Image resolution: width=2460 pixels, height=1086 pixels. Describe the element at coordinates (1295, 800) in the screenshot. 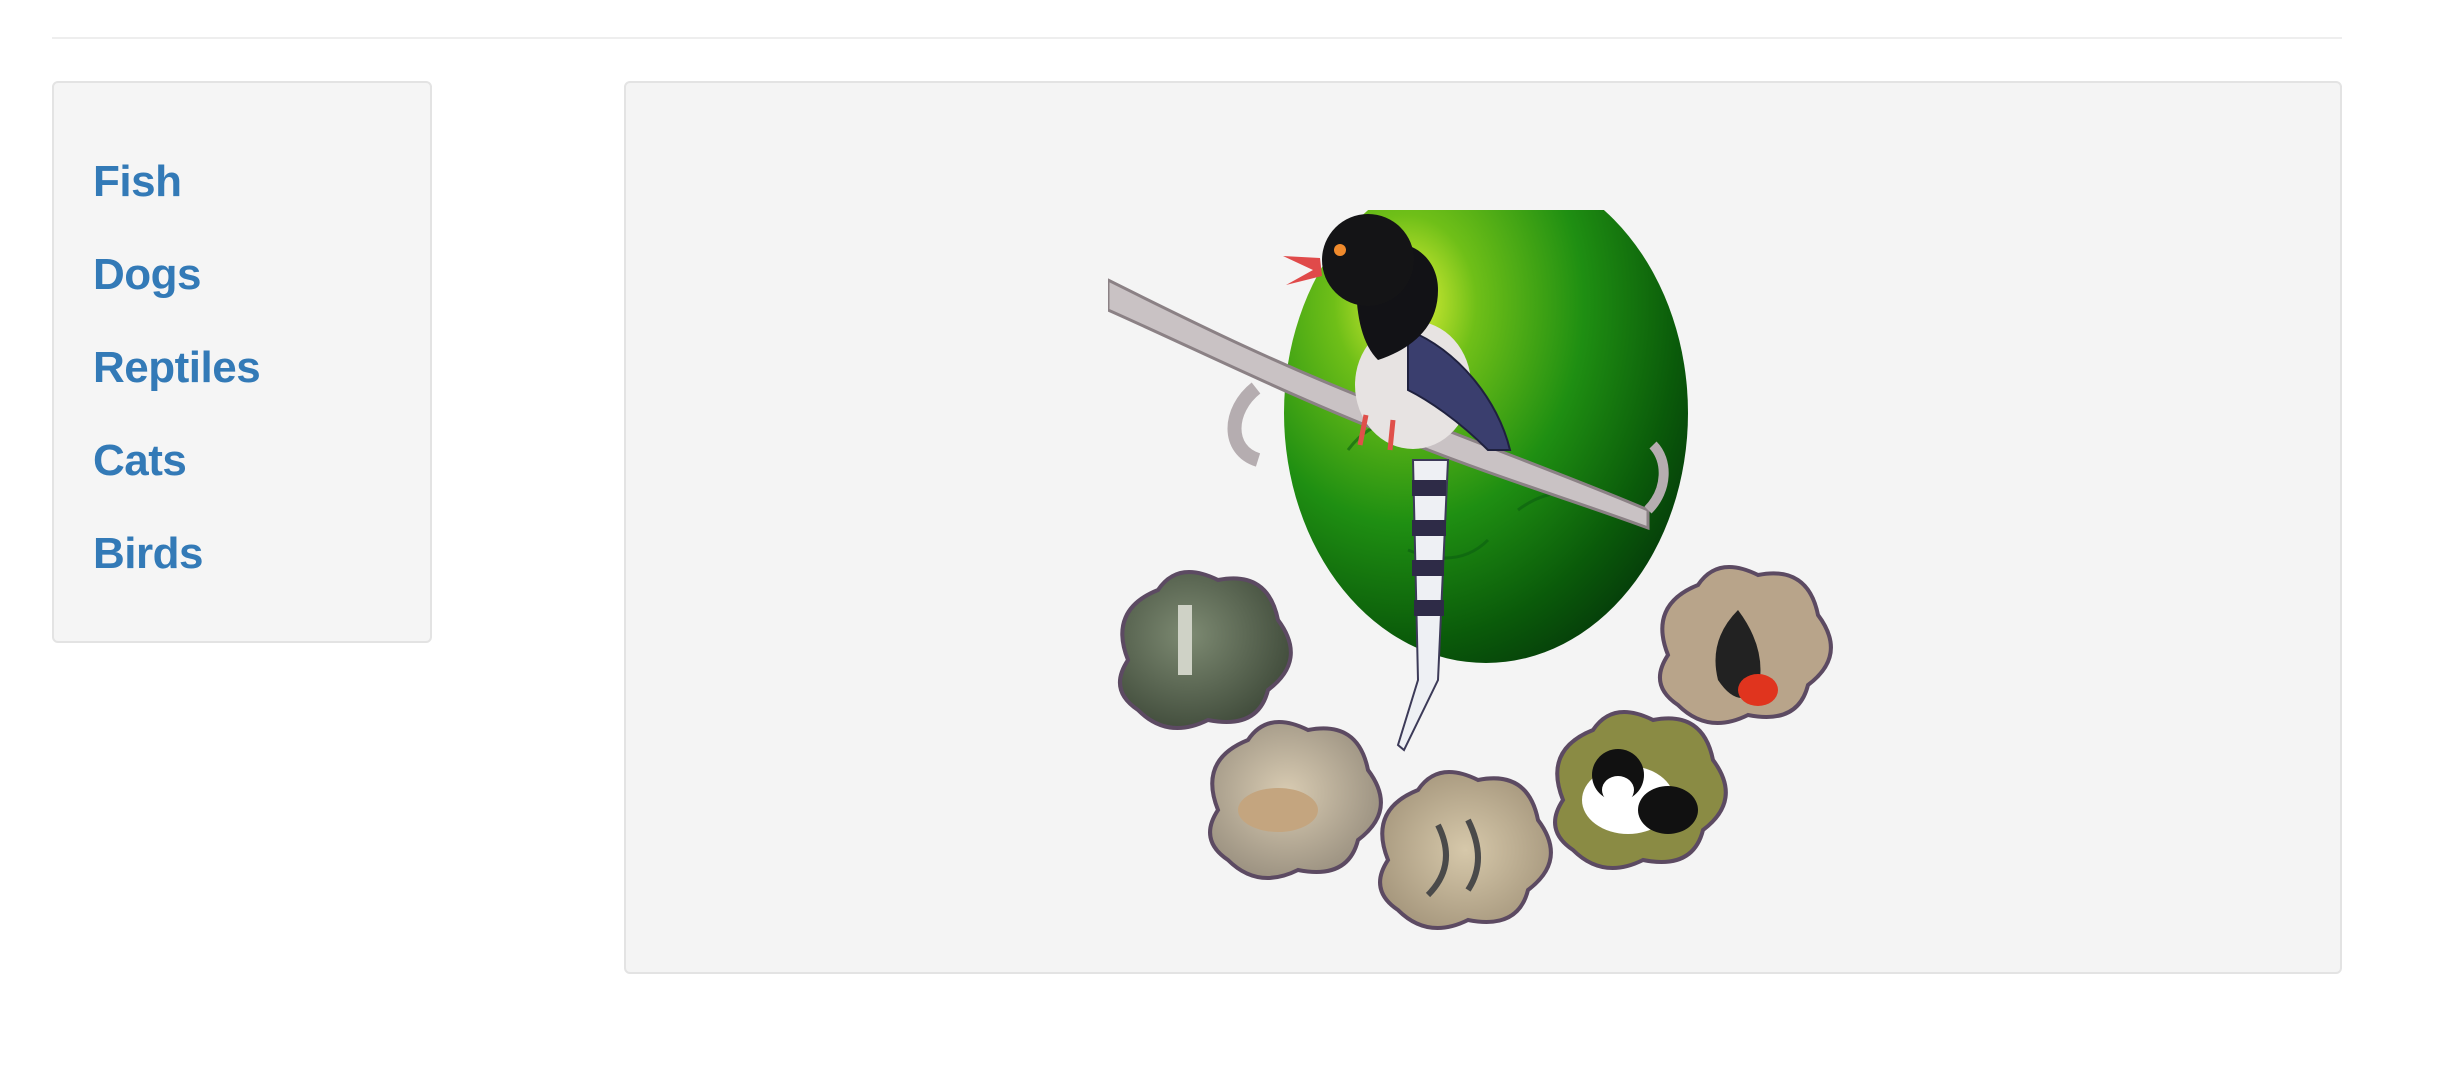

I see `dog-thumbnail` at that location.